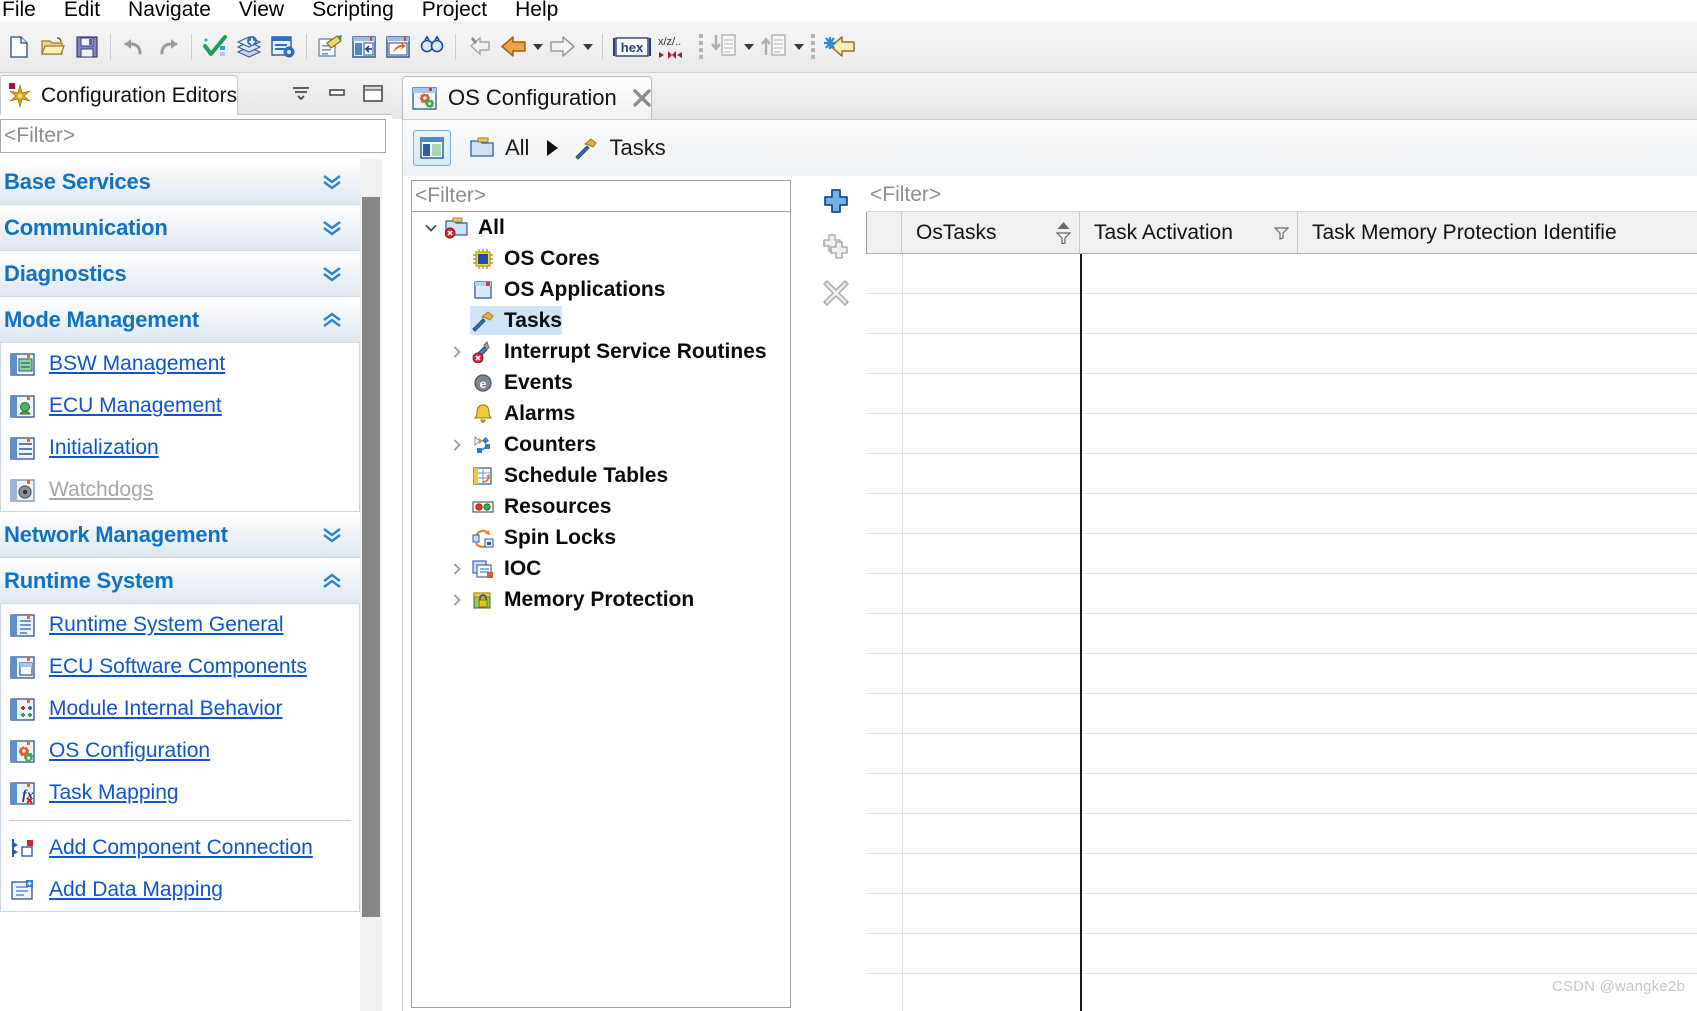  Describe the element at coordinates (1281, 195) in the screenshot. I see `table-filter-input: <Filter>` at that location.